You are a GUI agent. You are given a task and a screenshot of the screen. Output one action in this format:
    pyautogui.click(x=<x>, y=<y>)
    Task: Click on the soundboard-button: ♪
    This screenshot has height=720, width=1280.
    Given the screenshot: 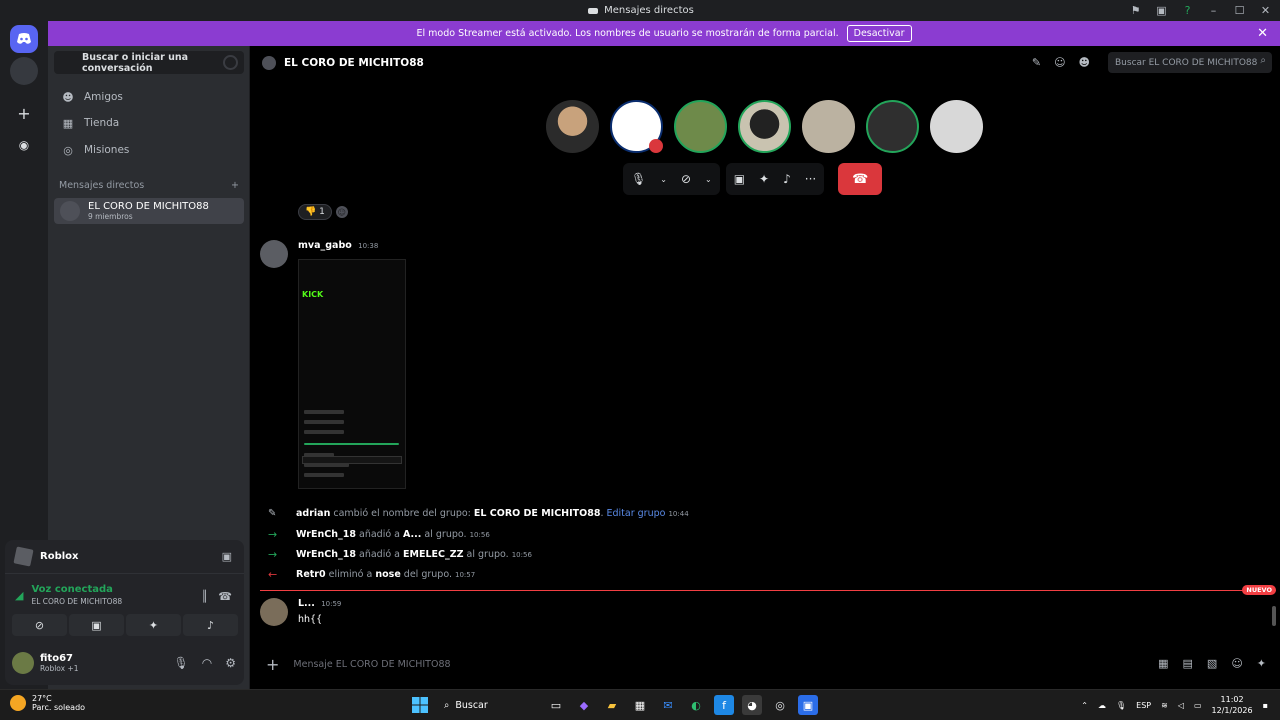 What is the action you would take?
    pyautogui.click(x=210, y=625)
    